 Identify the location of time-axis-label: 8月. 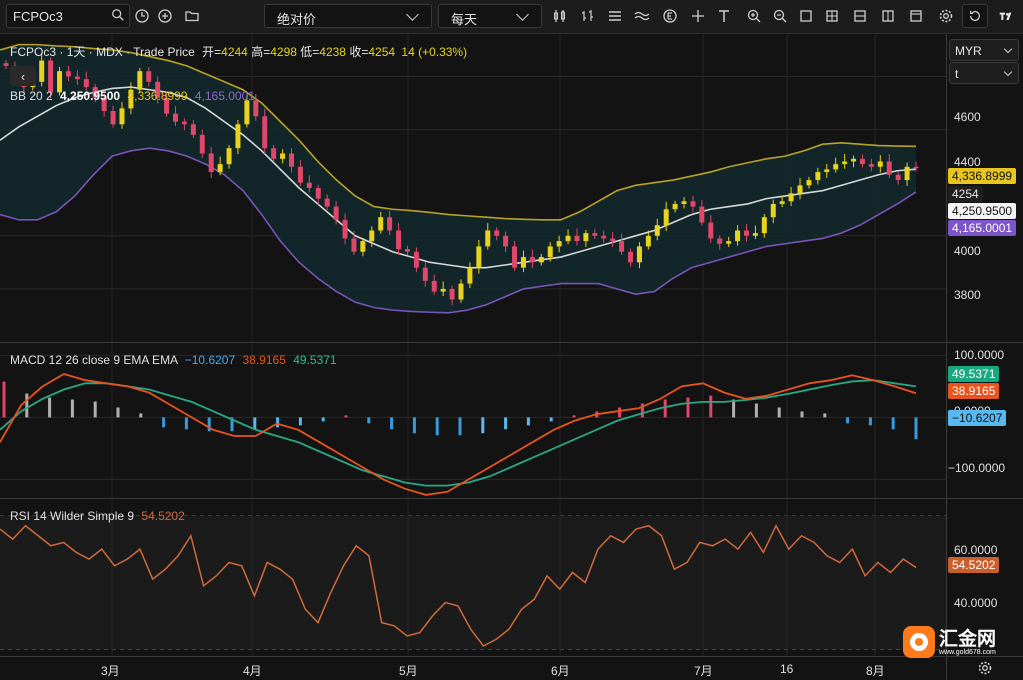
(875, 671).